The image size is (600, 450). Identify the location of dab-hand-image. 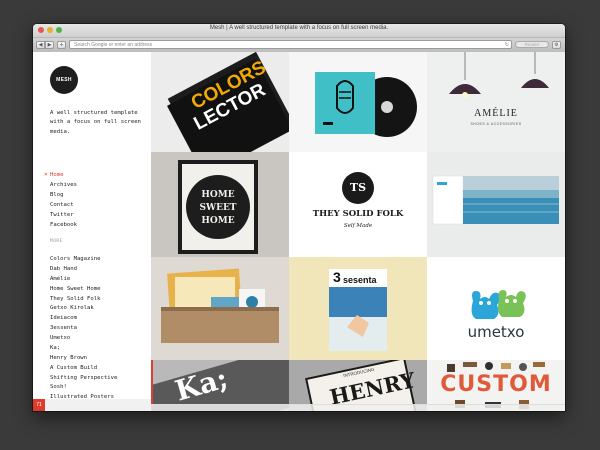
(366, 104).